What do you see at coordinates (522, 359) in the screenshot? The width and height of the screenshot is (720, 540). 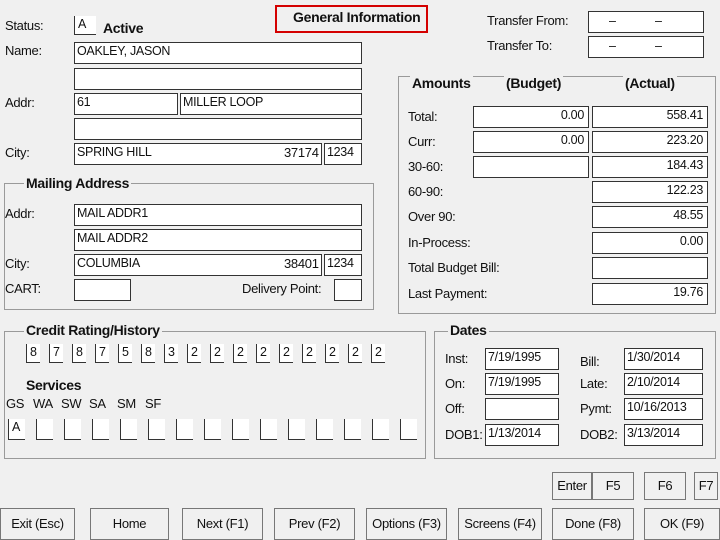 I see `inst-field: 7/19/1995` at bounding box center [522, 359].